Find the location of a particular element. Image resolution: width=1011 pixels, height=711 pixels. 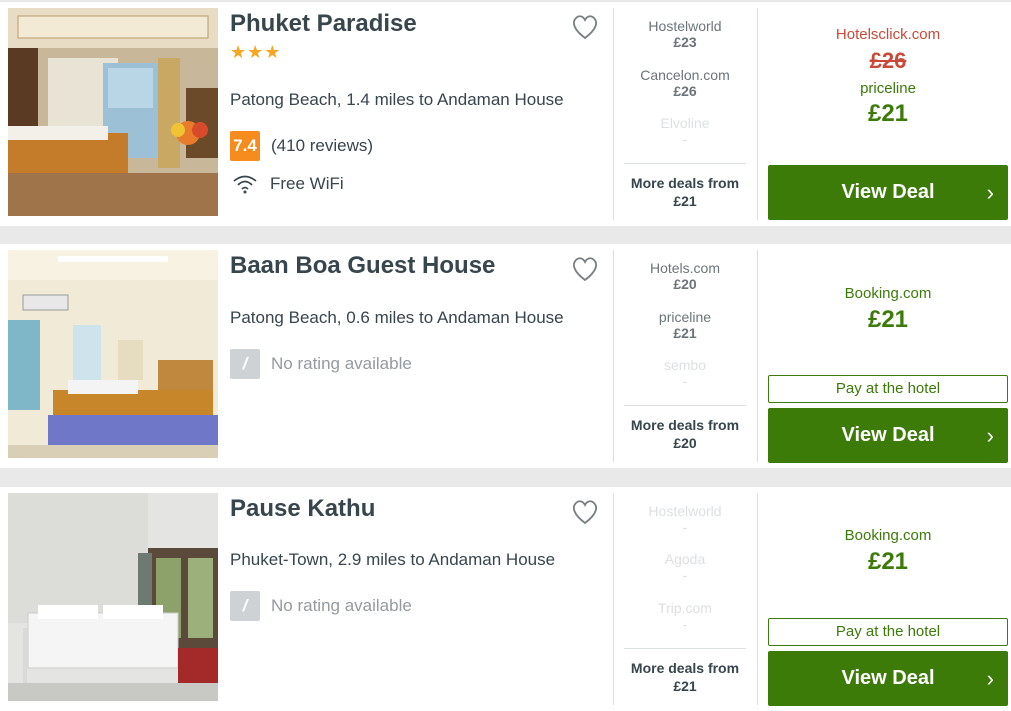

deal-item: Hostelworld £23 is located at coordinates (685, 34).